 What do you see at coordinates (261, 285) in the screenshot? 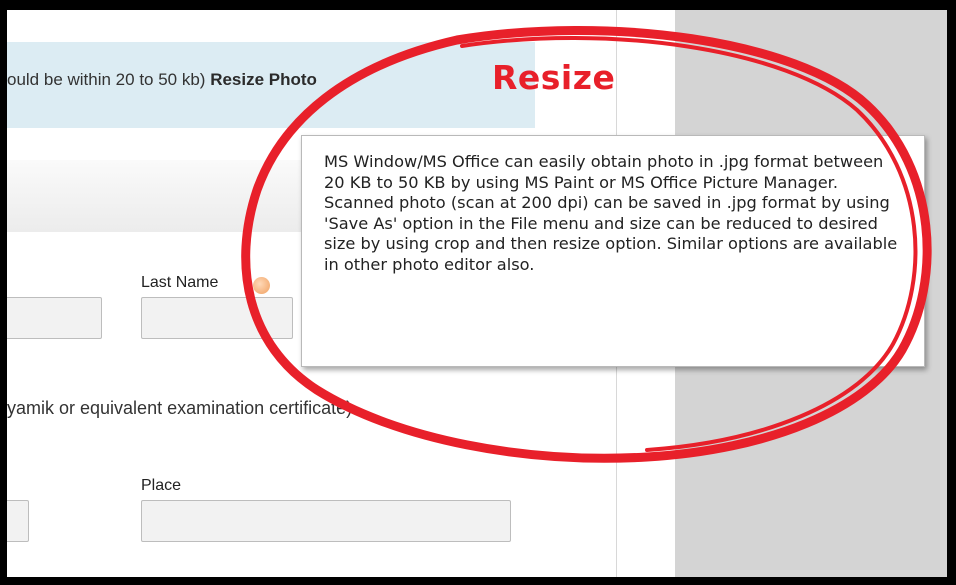
I see `info-icon` at bounding box center [261, 285].